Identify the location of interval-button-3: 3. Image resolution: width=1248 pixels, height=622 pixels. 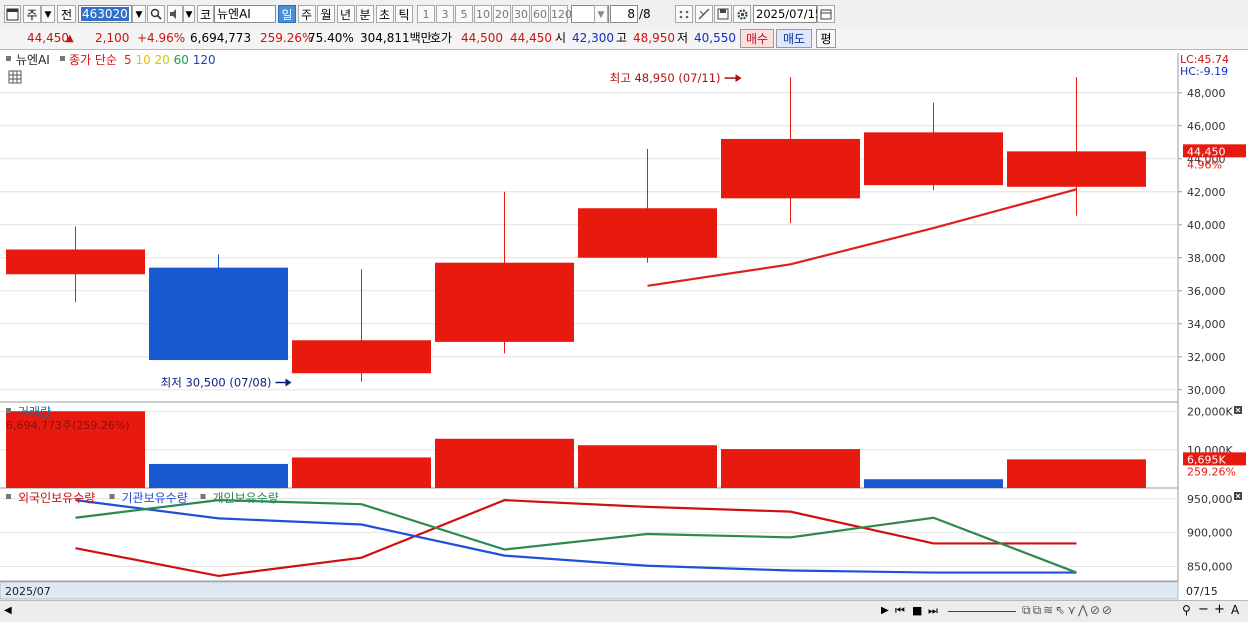
(445, 14).